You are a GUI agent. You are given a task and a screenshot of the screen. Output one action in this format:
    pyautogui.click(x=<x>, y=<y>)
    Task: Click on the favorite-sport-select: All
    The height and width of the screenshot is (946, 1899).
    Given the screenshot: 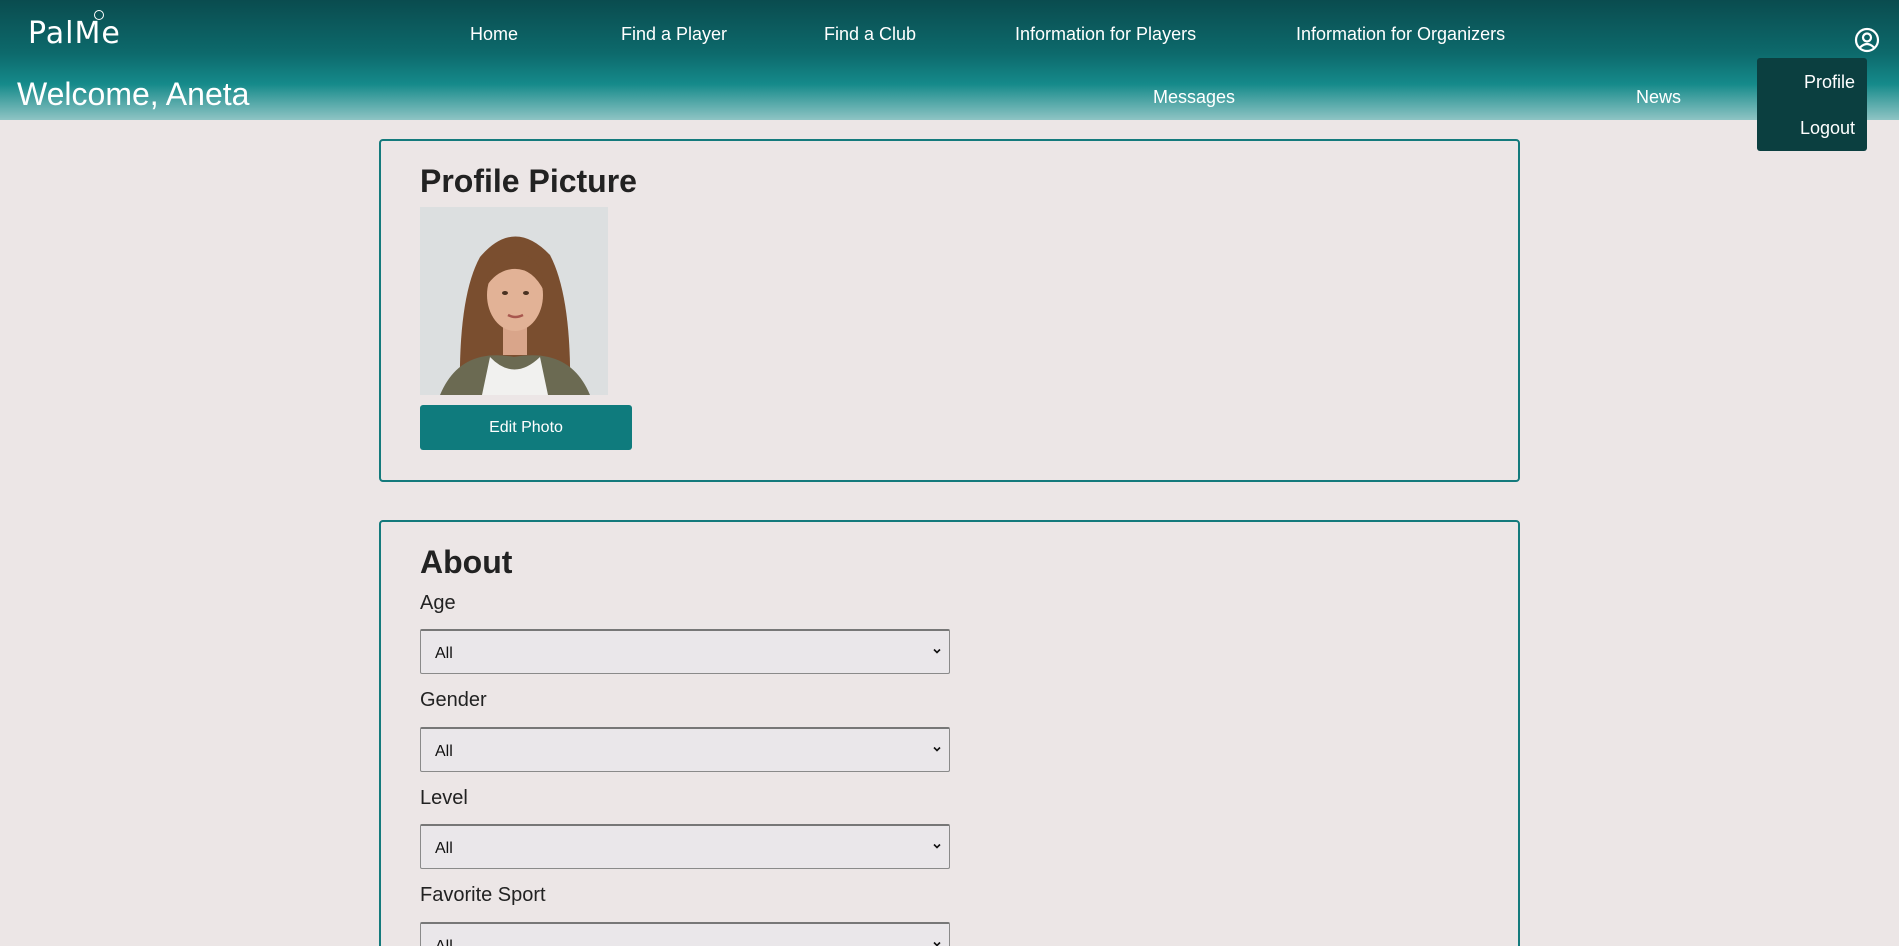 What is the action you would take?
    pyautogui.click(x=685, y=934)
    